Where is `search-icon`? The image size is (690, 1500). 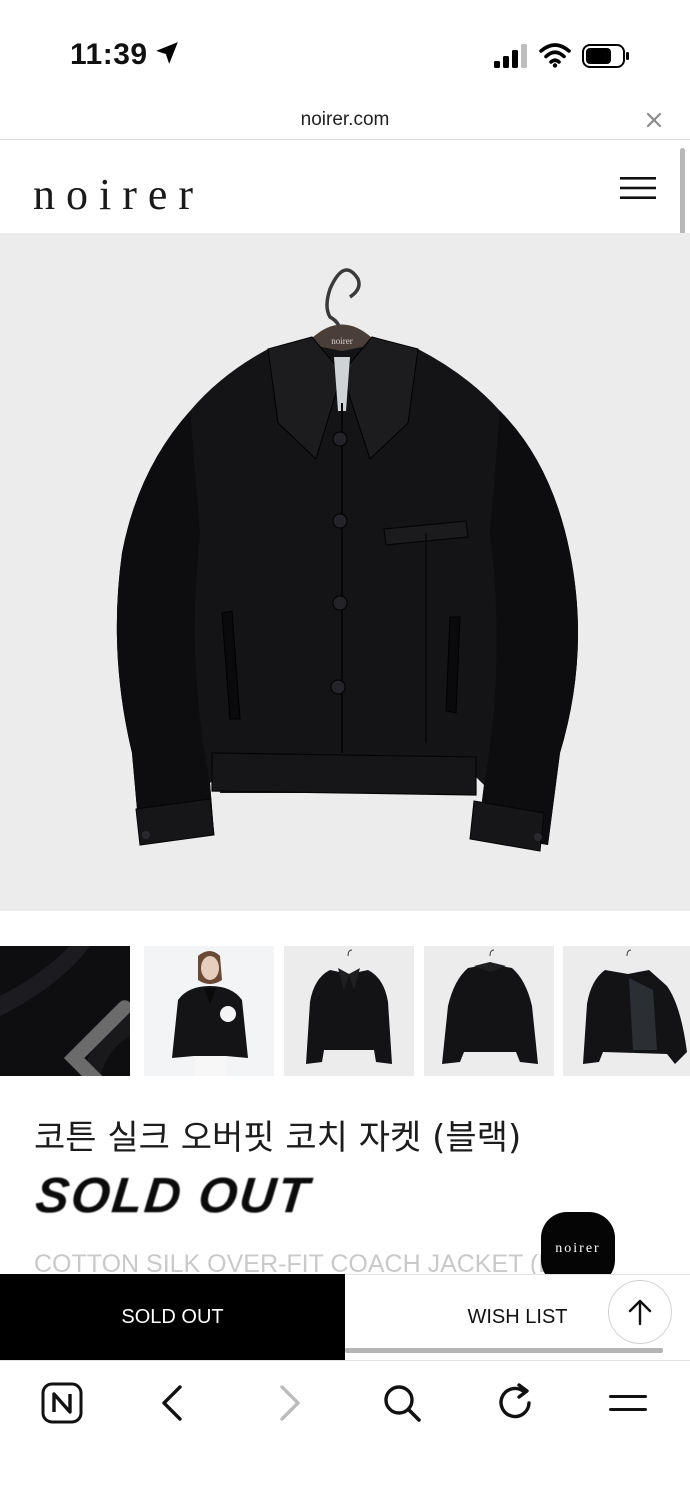 search-icon is located at coordinates (402, 1403).